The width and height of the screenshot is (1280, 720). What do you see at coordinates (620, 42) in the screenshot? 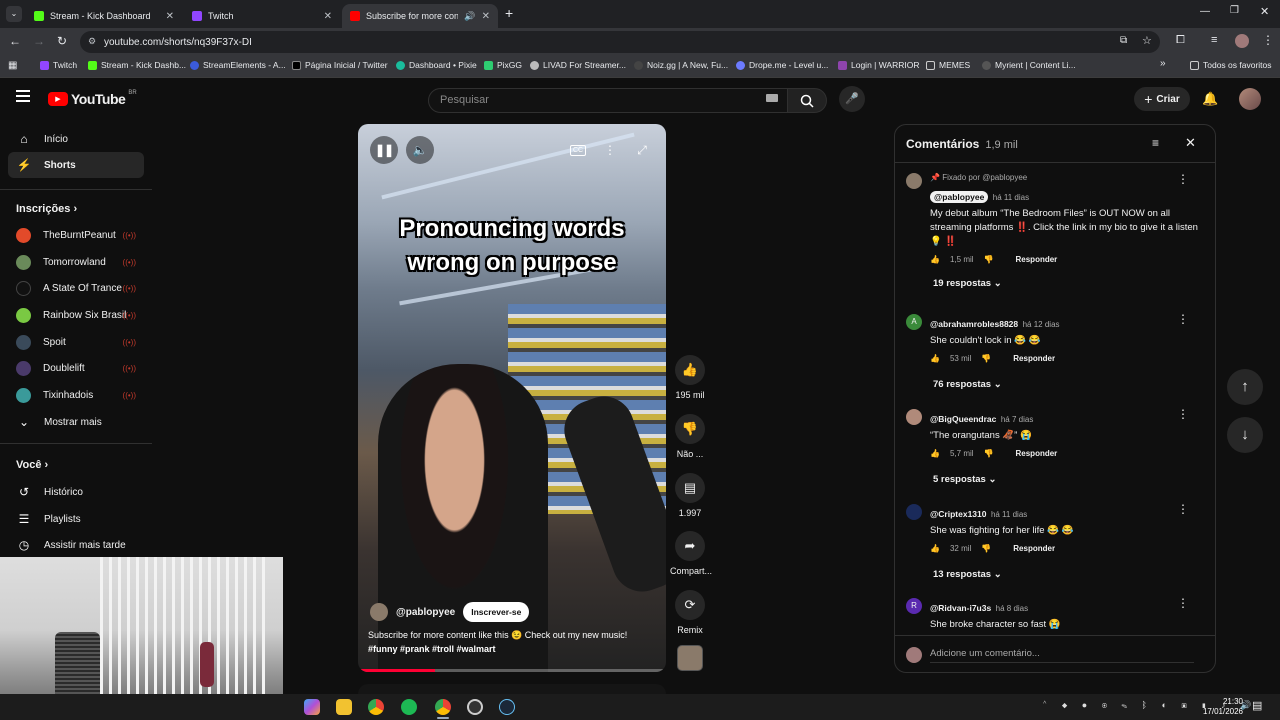
I see `address-bar: ⚙ youtube.com/shorts/nq39F37x-DI ⧉ ☆` at bounding box center [620, 42].